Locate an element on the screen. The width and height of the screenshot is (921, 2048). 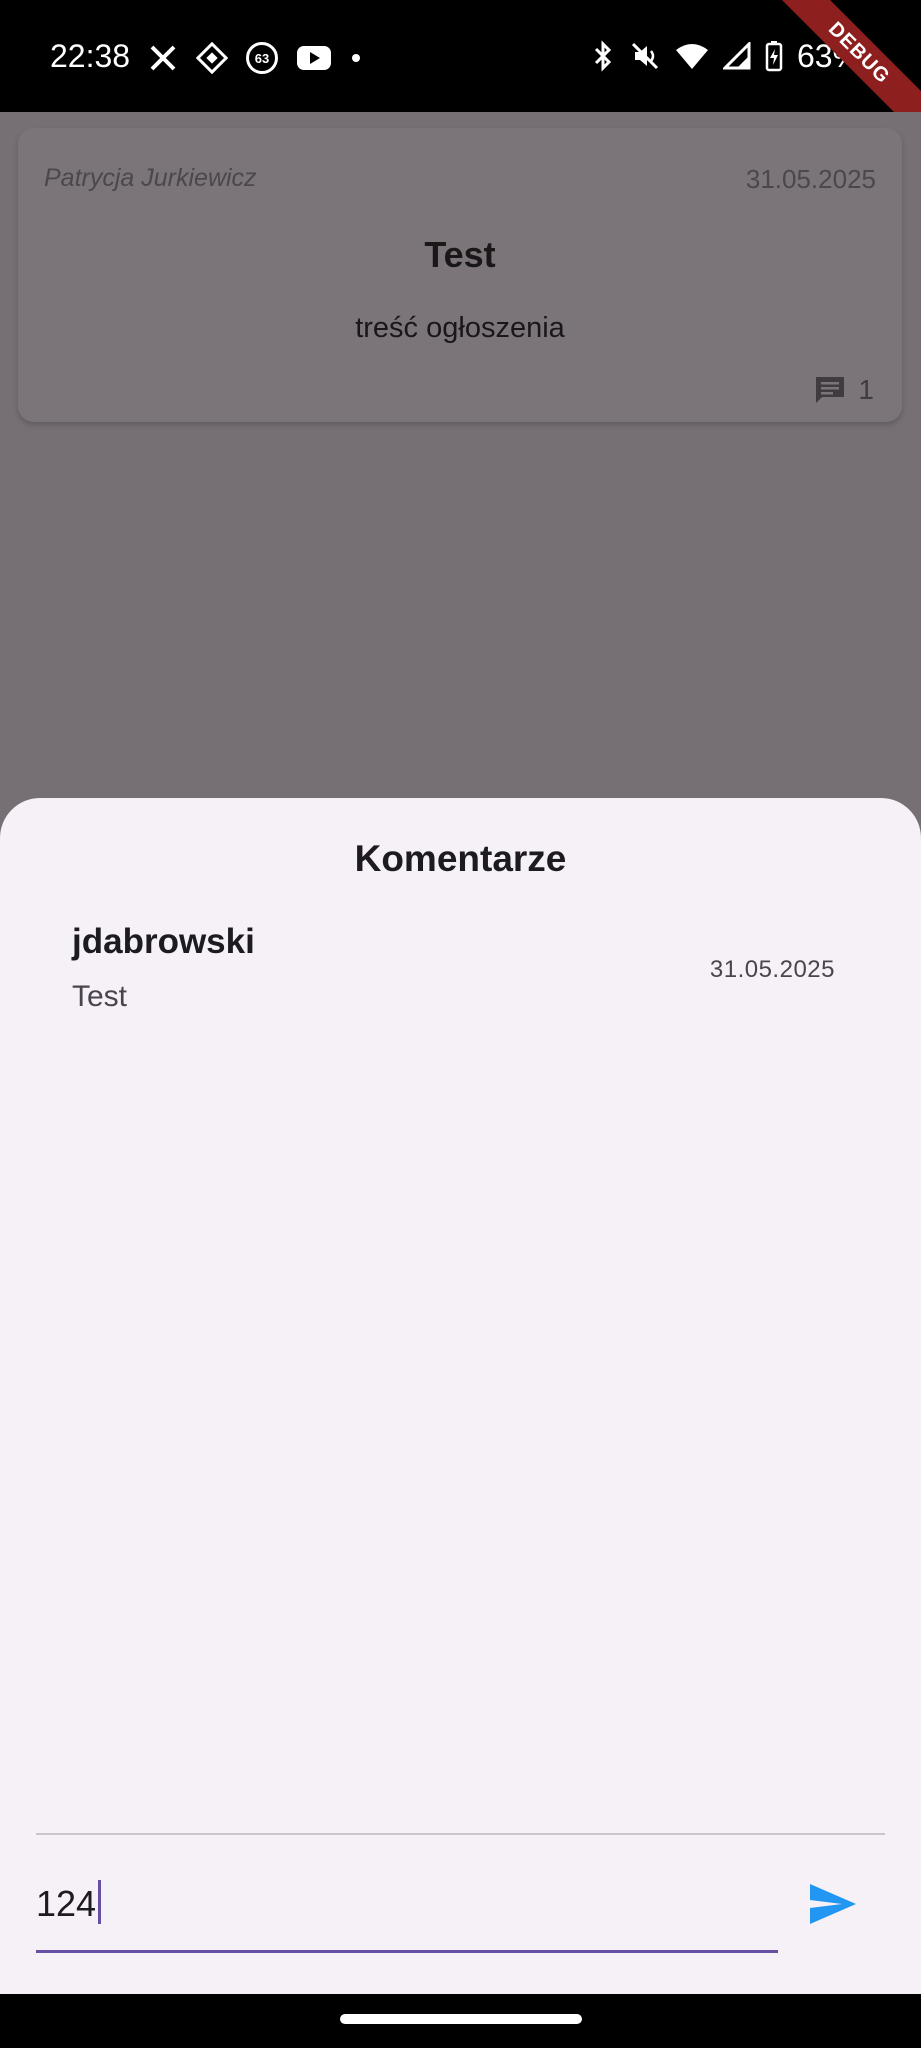
mute-icon is located at coordinates (645, 56).